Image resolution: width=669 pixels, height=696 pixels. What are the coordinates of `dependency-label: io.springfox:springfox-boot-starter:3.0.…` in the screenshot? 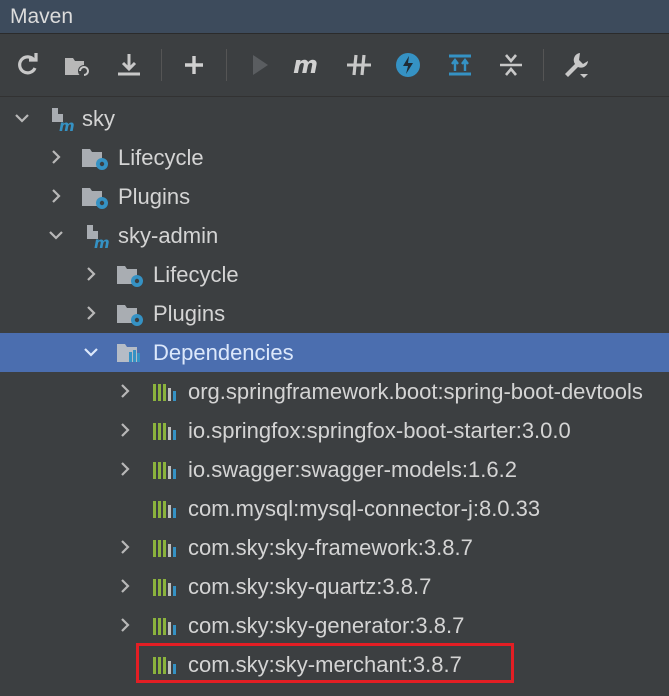 It's located at (379, 430).